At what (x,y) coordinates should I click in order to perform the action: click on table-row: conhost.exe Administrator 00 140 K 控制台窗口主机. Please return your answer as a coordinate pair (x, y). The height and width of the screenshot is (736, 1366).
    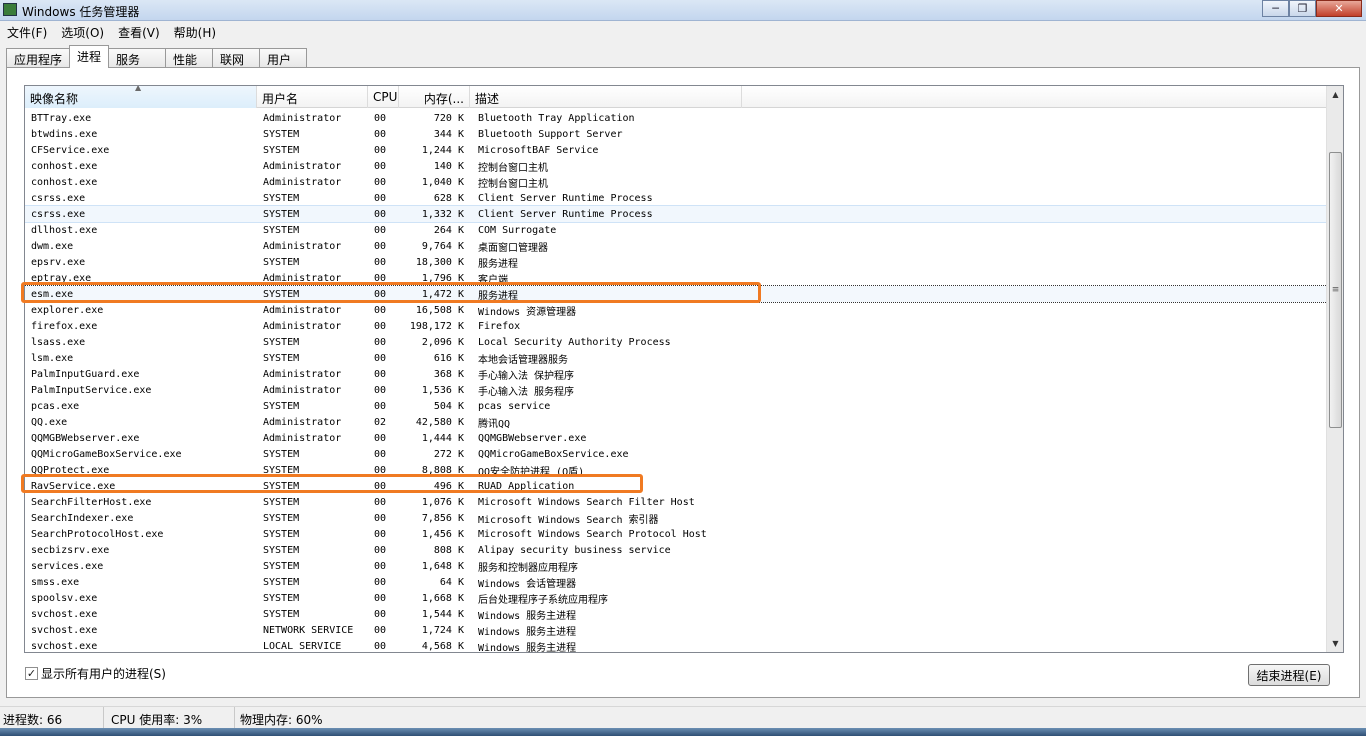
    Looking at the image, I should click on (676, 166).